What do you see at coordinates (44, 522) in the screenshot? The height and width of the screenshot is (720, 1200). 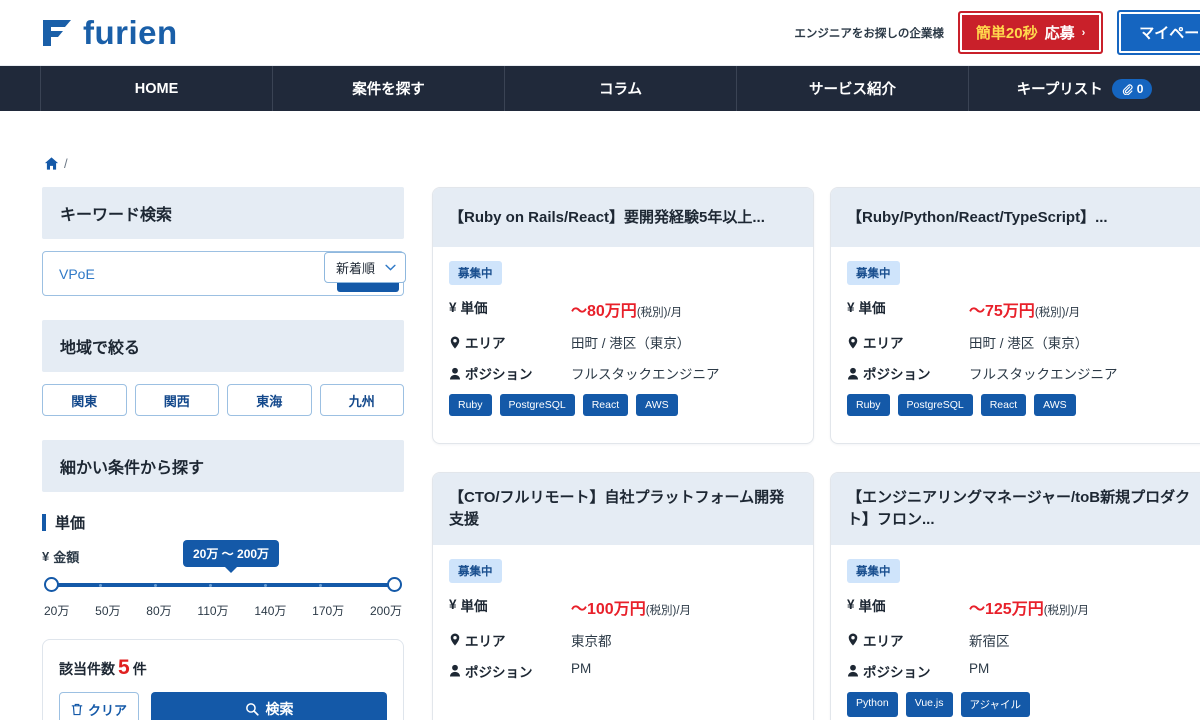 I see `accent-bar-icon` at bounding box center [44, 522].